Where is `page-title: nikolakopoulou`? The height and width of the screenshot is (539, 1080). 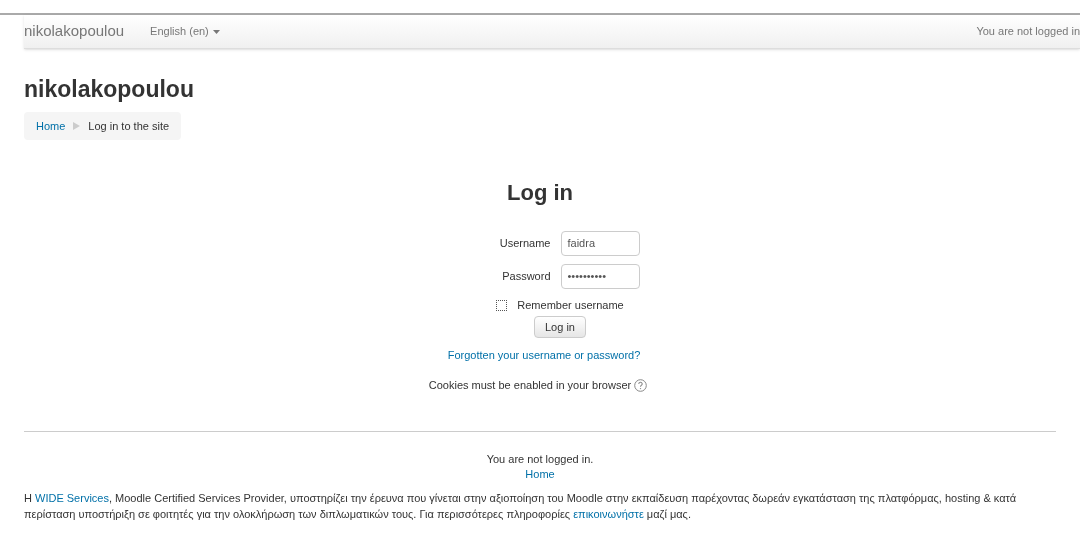 page-title: nikolakopoulou is located at coordinates (109, 89).